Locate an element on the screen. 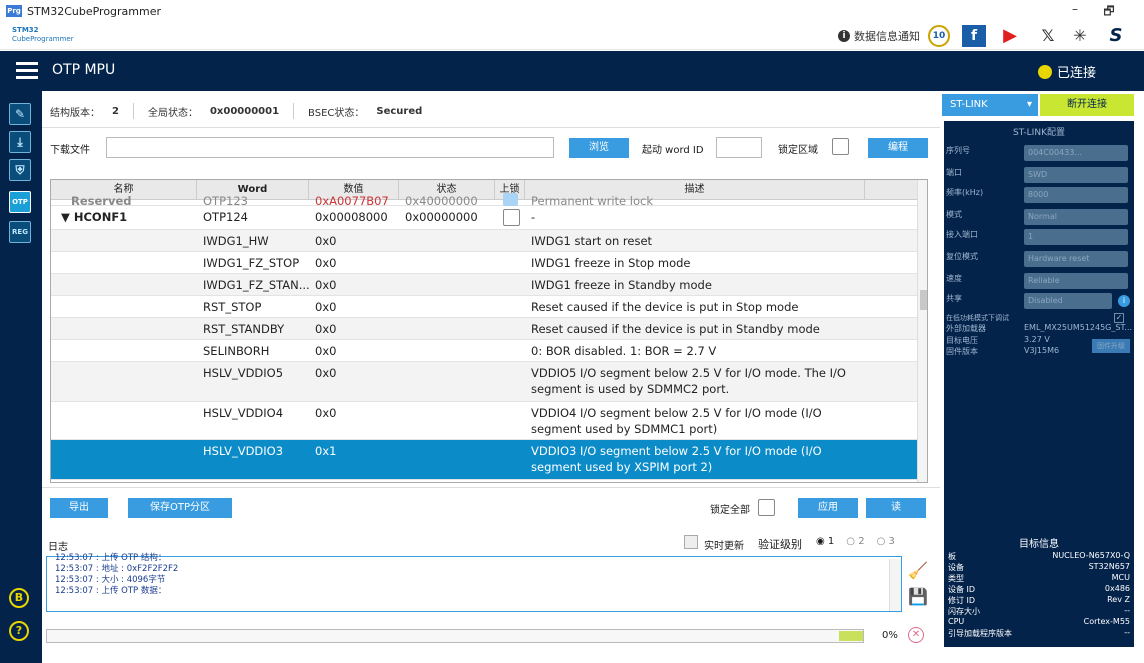 This screenshot has width=1144, height=663. stm32-logo: STM32 CubeProgrammer is located at coordinates (47, 36).